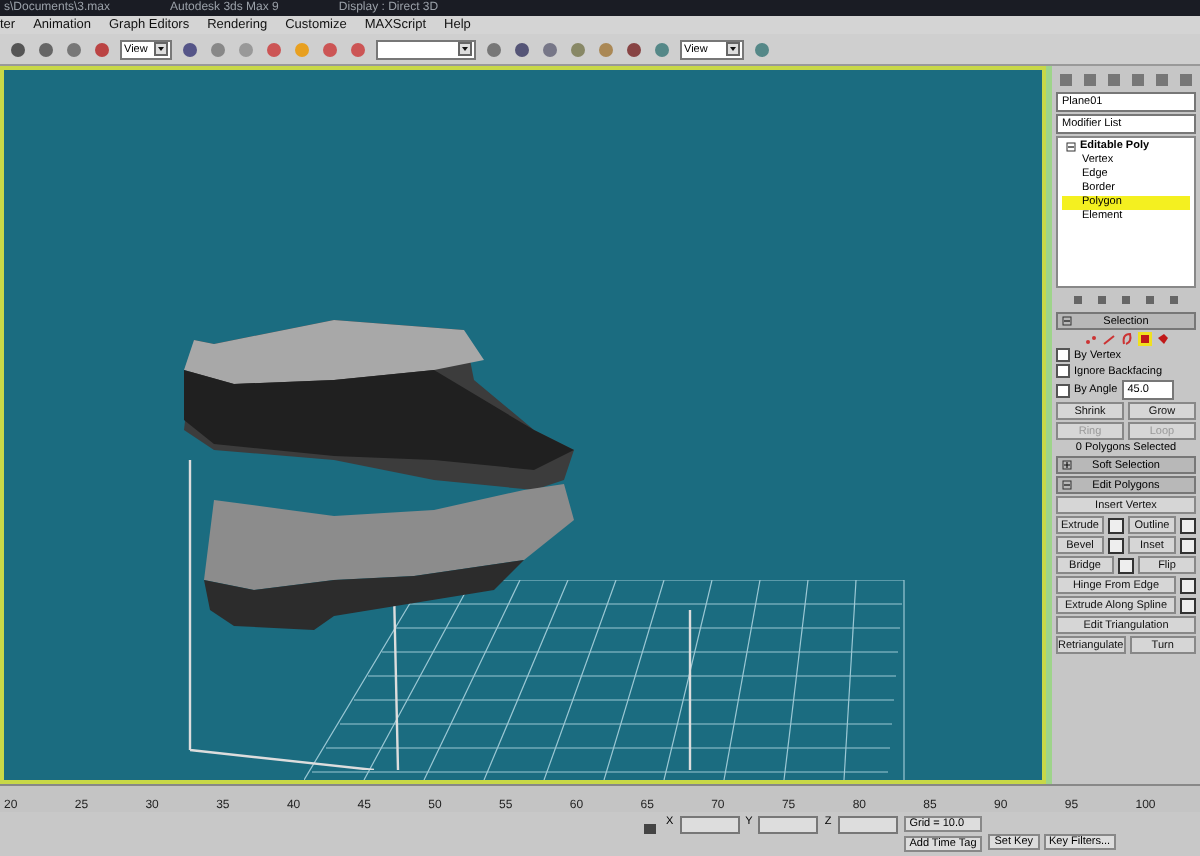 The image size is (1200, 856). Describe the element at coordinates (1144, 339) in the screenshot. I see `polygon-level-icon` at that location.